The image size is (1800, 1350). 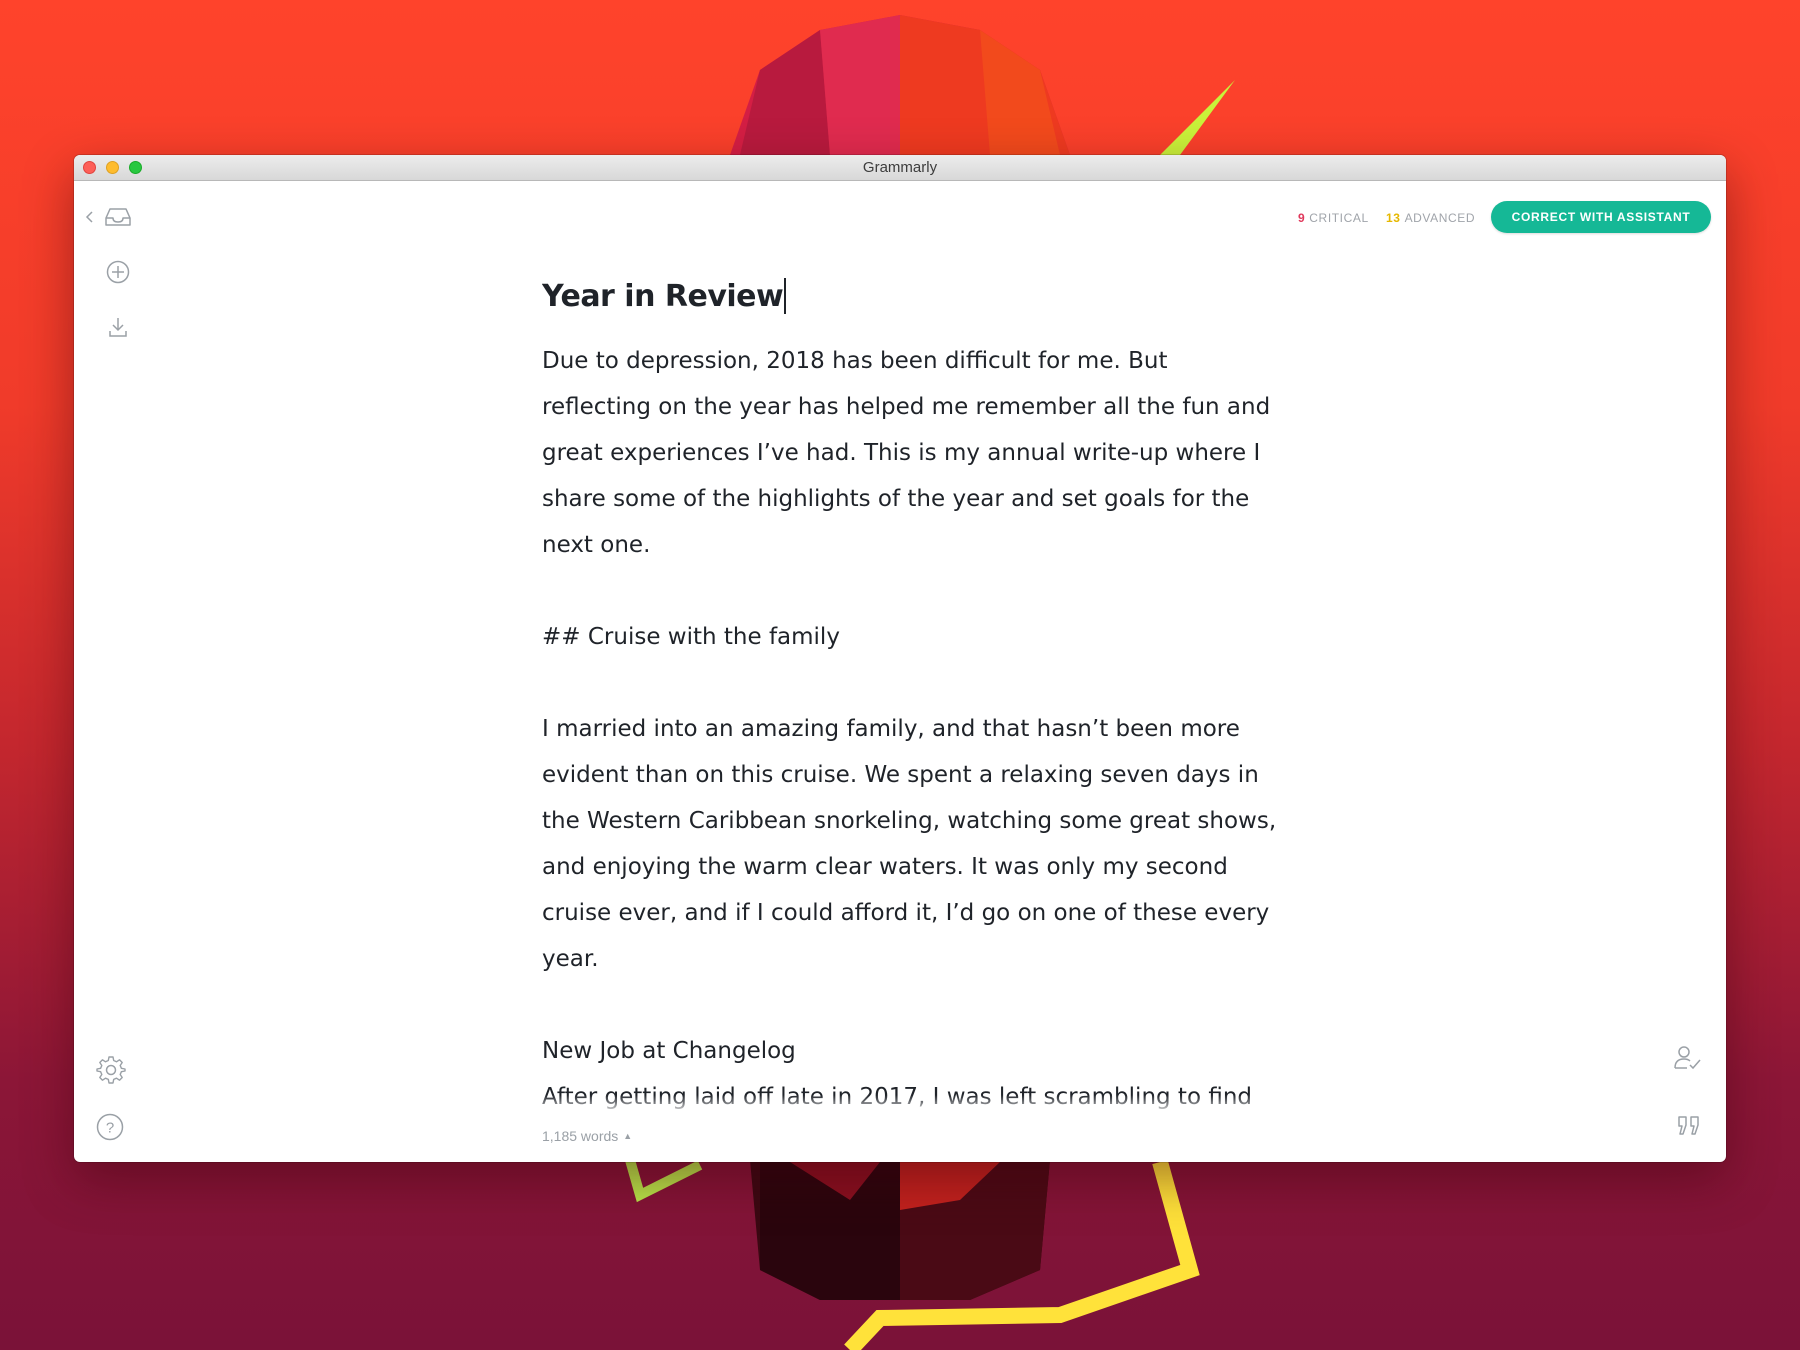 What do you see at coordinates (1689, 1126) in the screenshot?
I see `quote-icon` at bounding box center [1689, 1126].